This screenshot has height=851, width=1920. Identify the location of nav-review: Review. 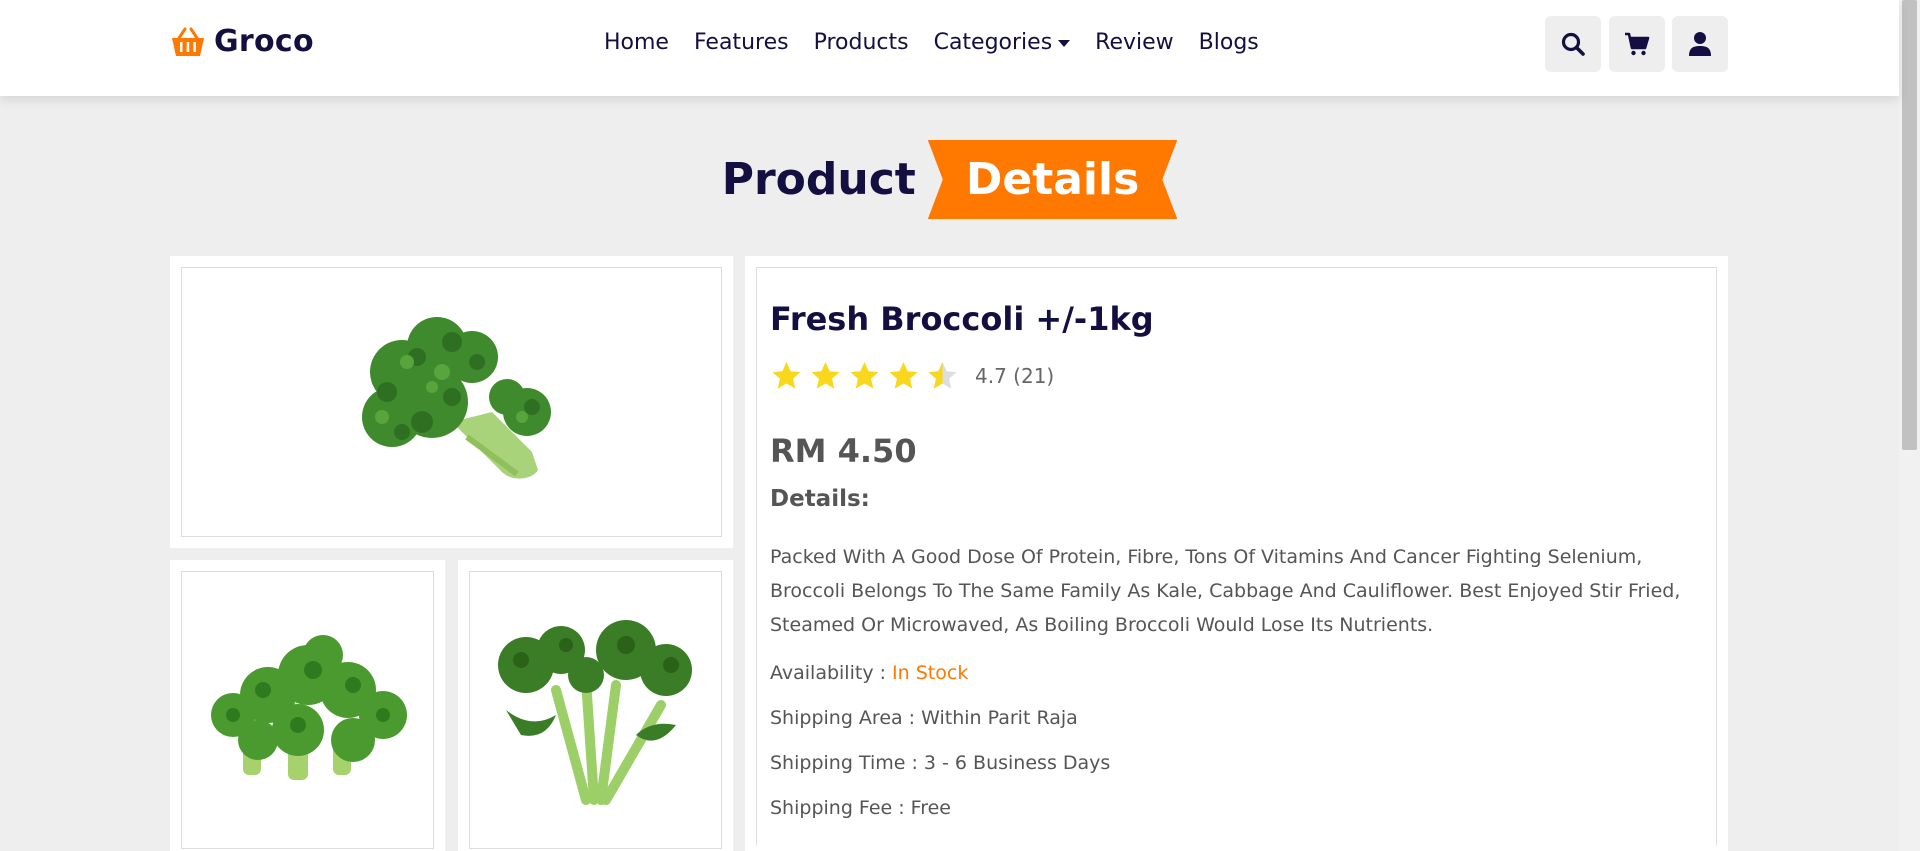
(1134, 42).